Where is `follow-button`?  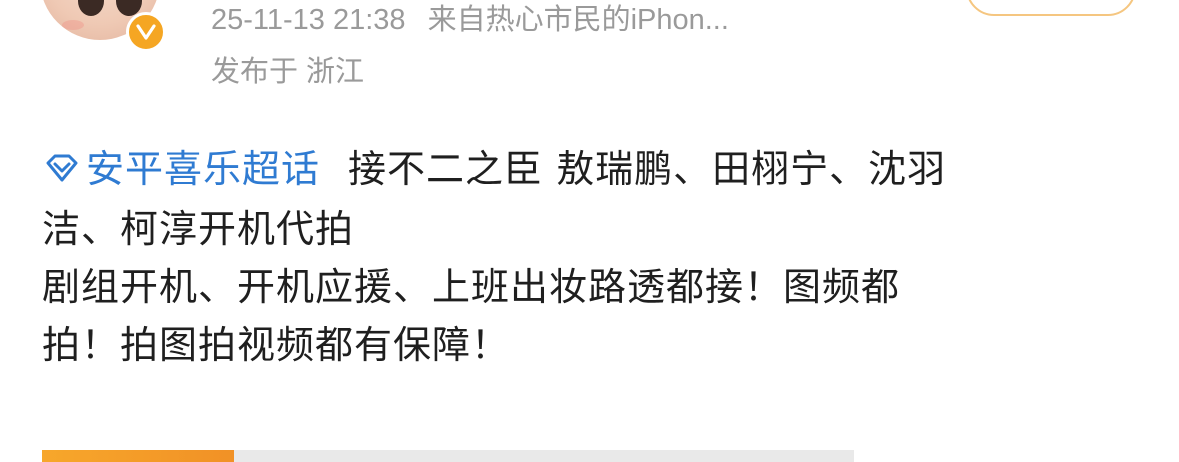
follow-button is located at coordinates (1051, 8).